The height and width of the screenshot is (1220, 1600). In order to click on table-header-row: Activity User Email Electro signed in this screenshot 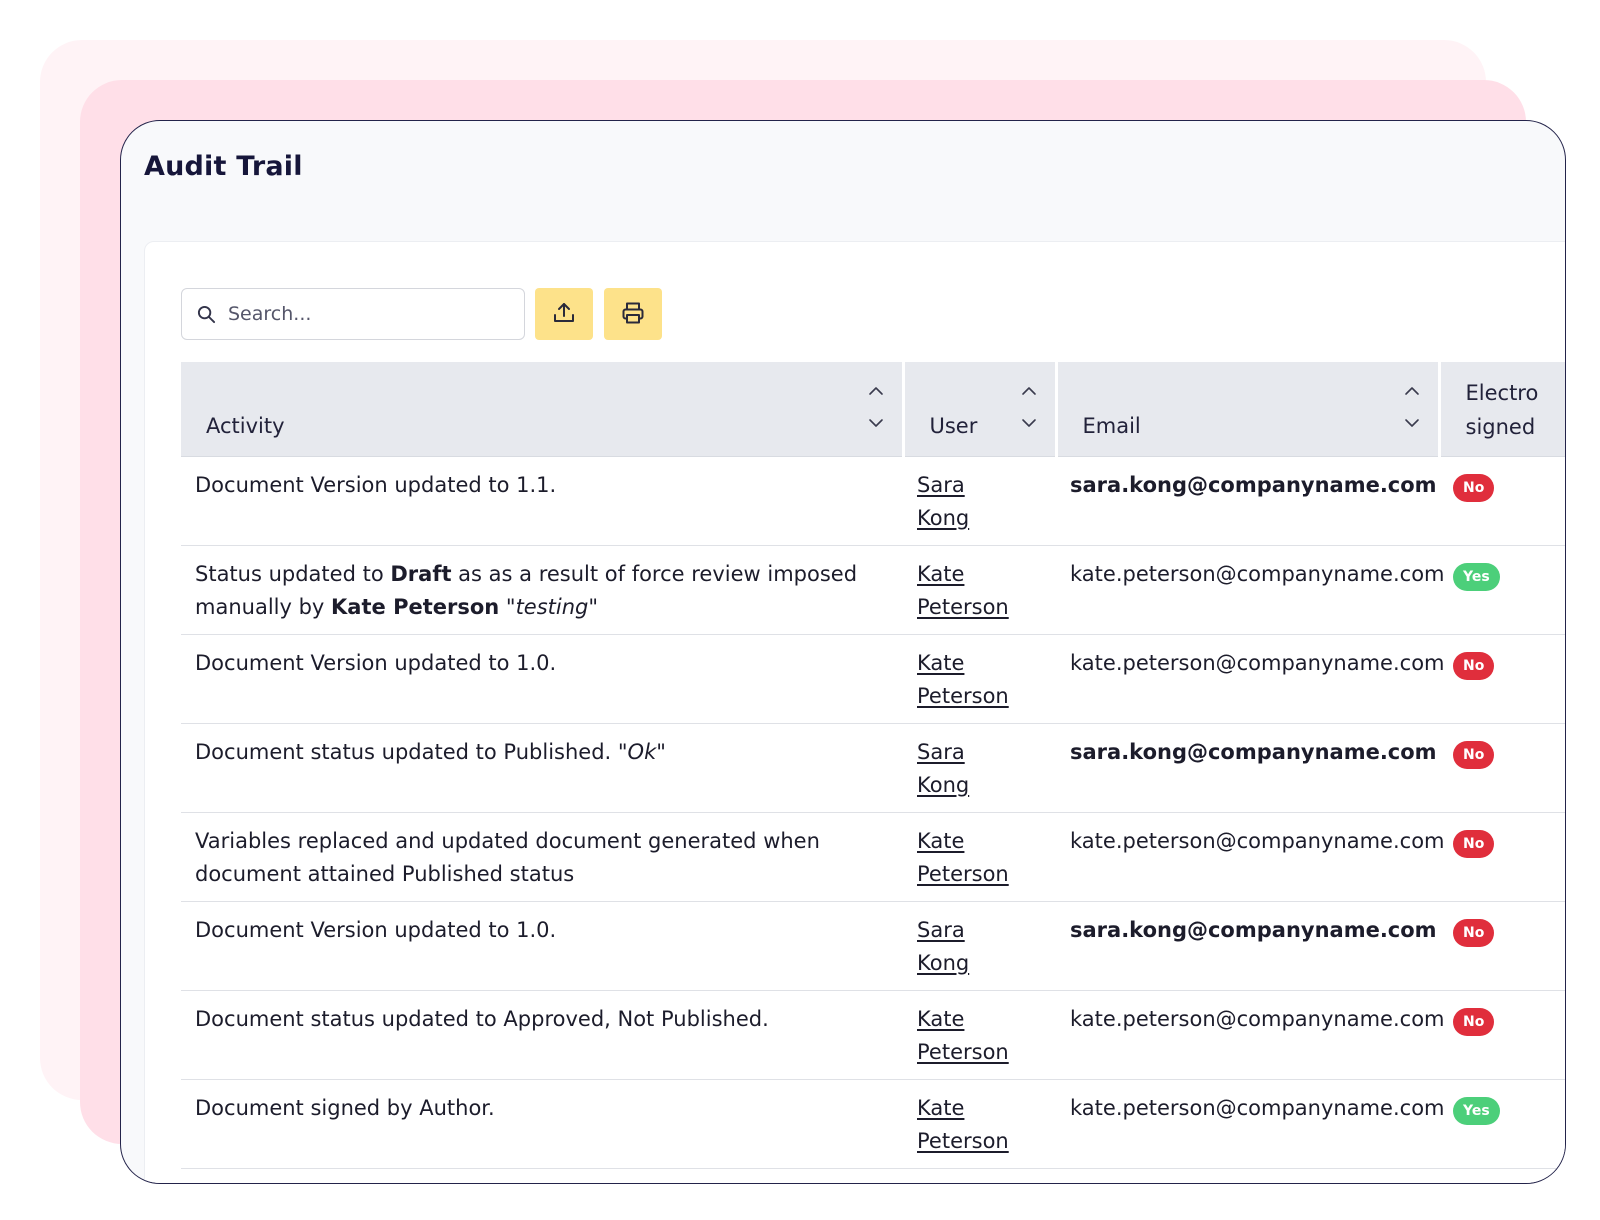, I will do `click(873, 409)`.